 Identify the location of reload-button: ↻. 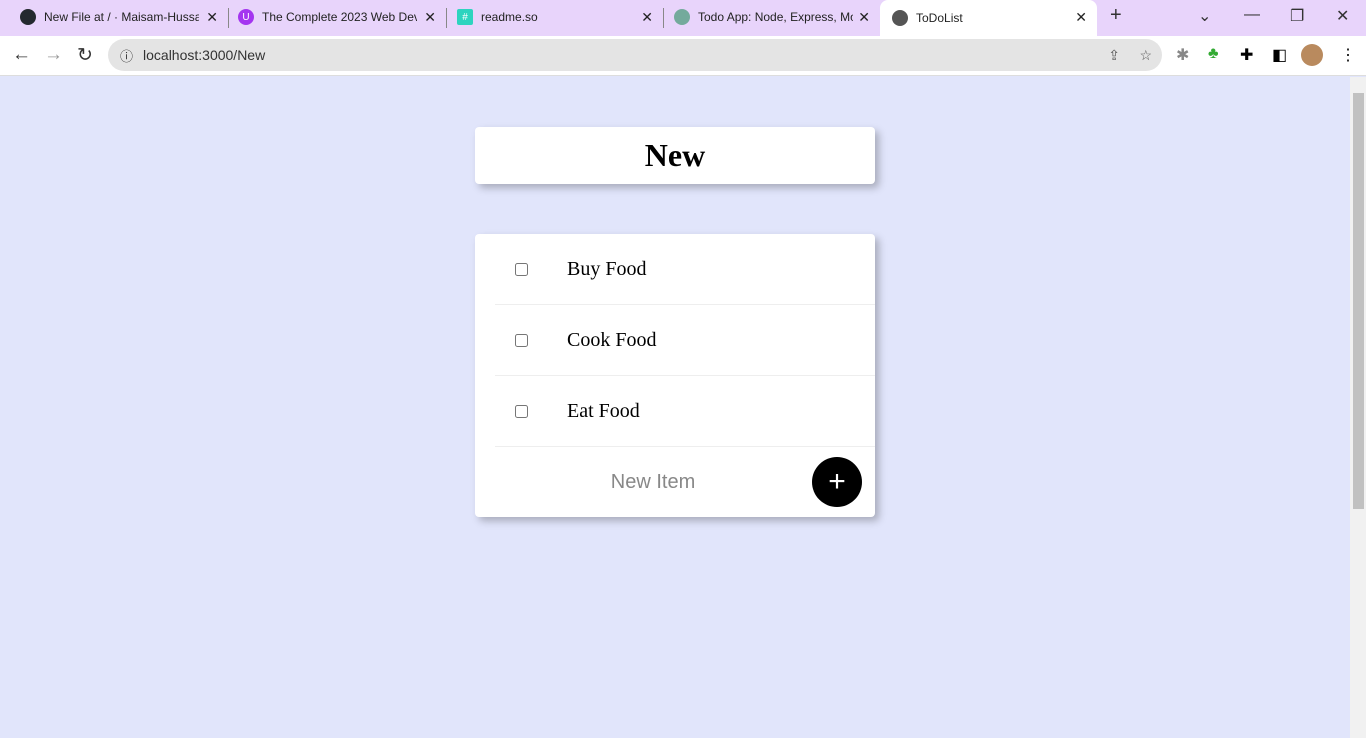
(85, 55).